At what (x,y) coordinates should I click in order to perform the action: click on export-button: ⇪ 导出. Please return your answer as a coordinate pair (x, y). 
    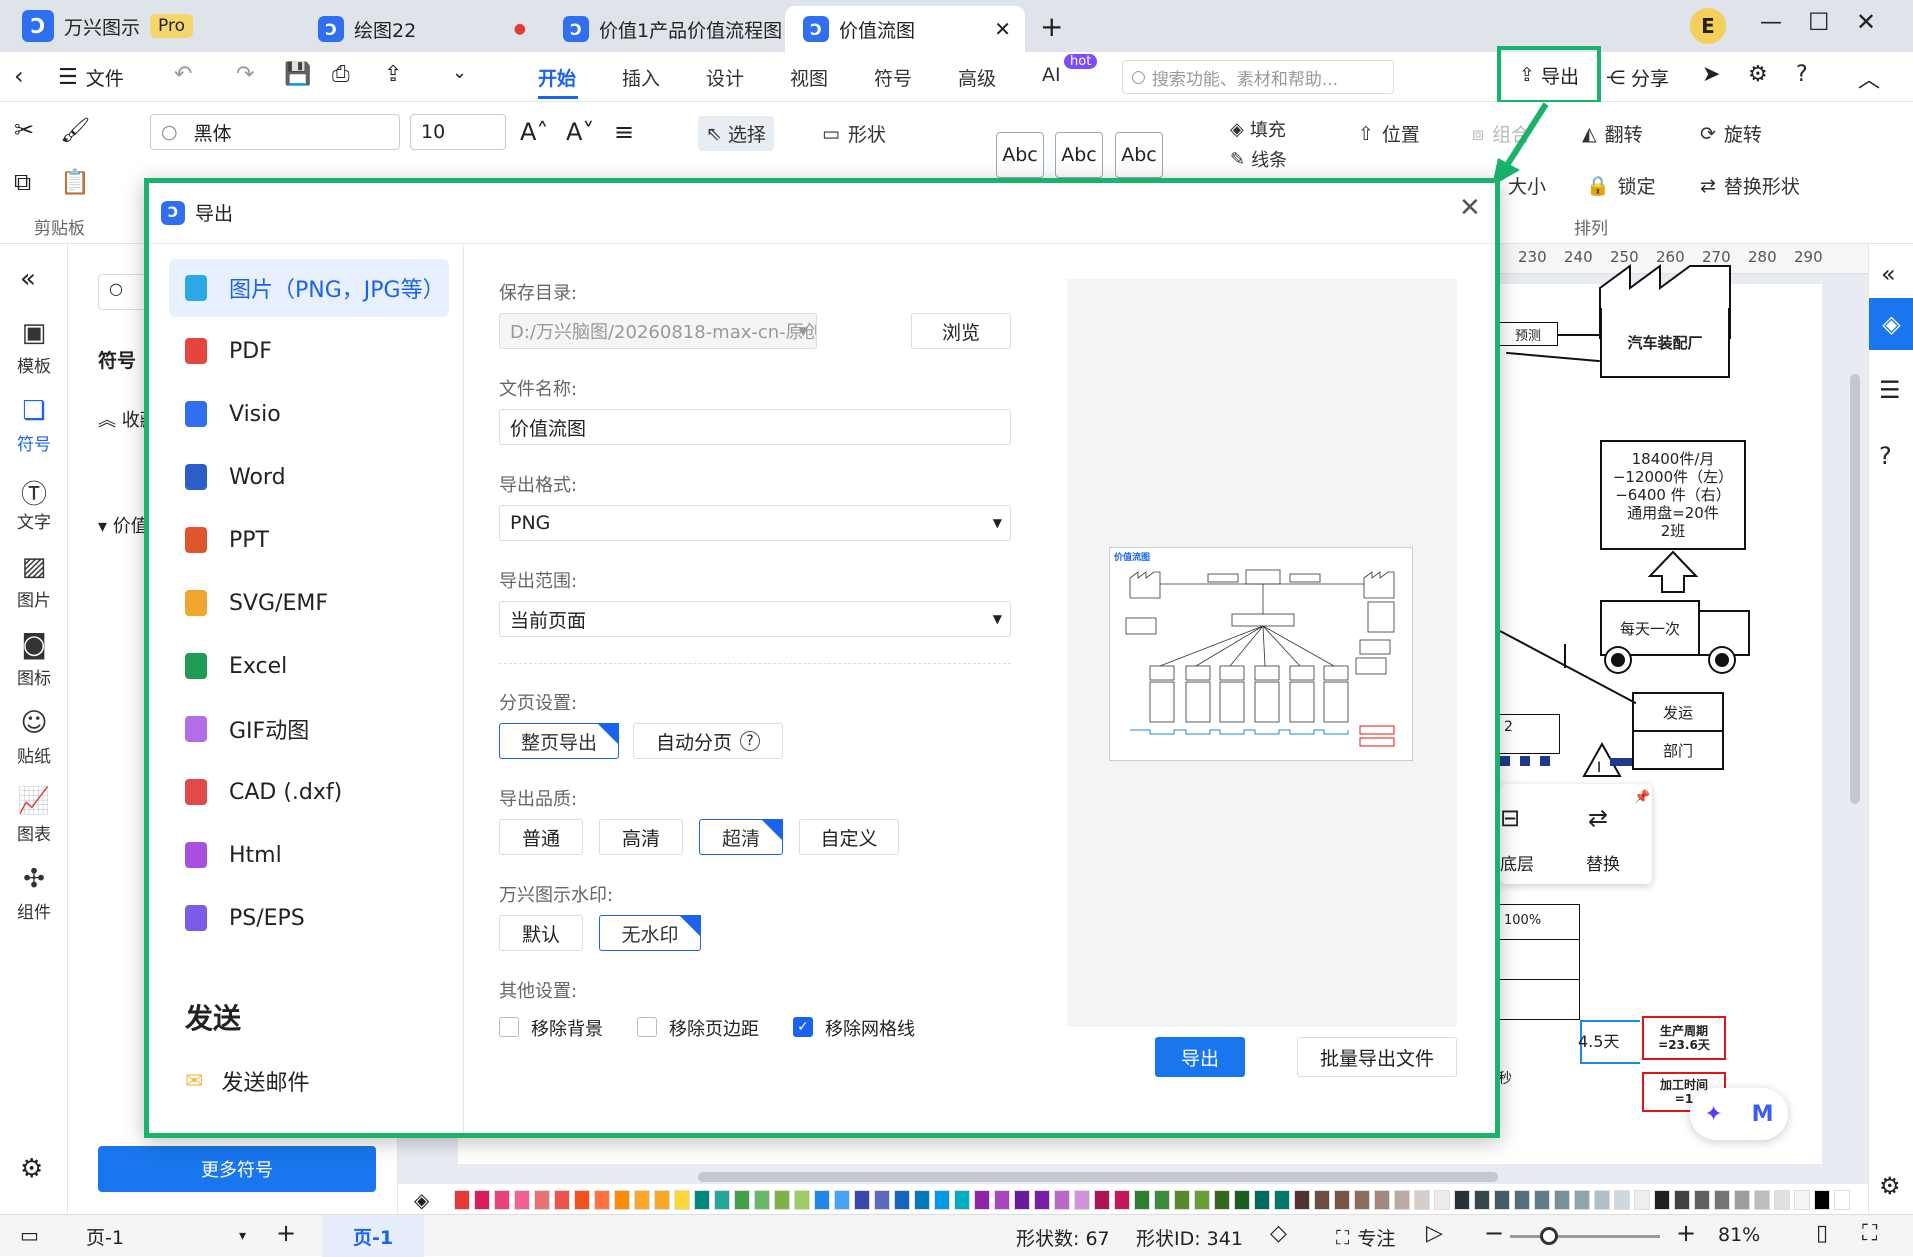
    Looking at the image, I should click on (1549, 75).